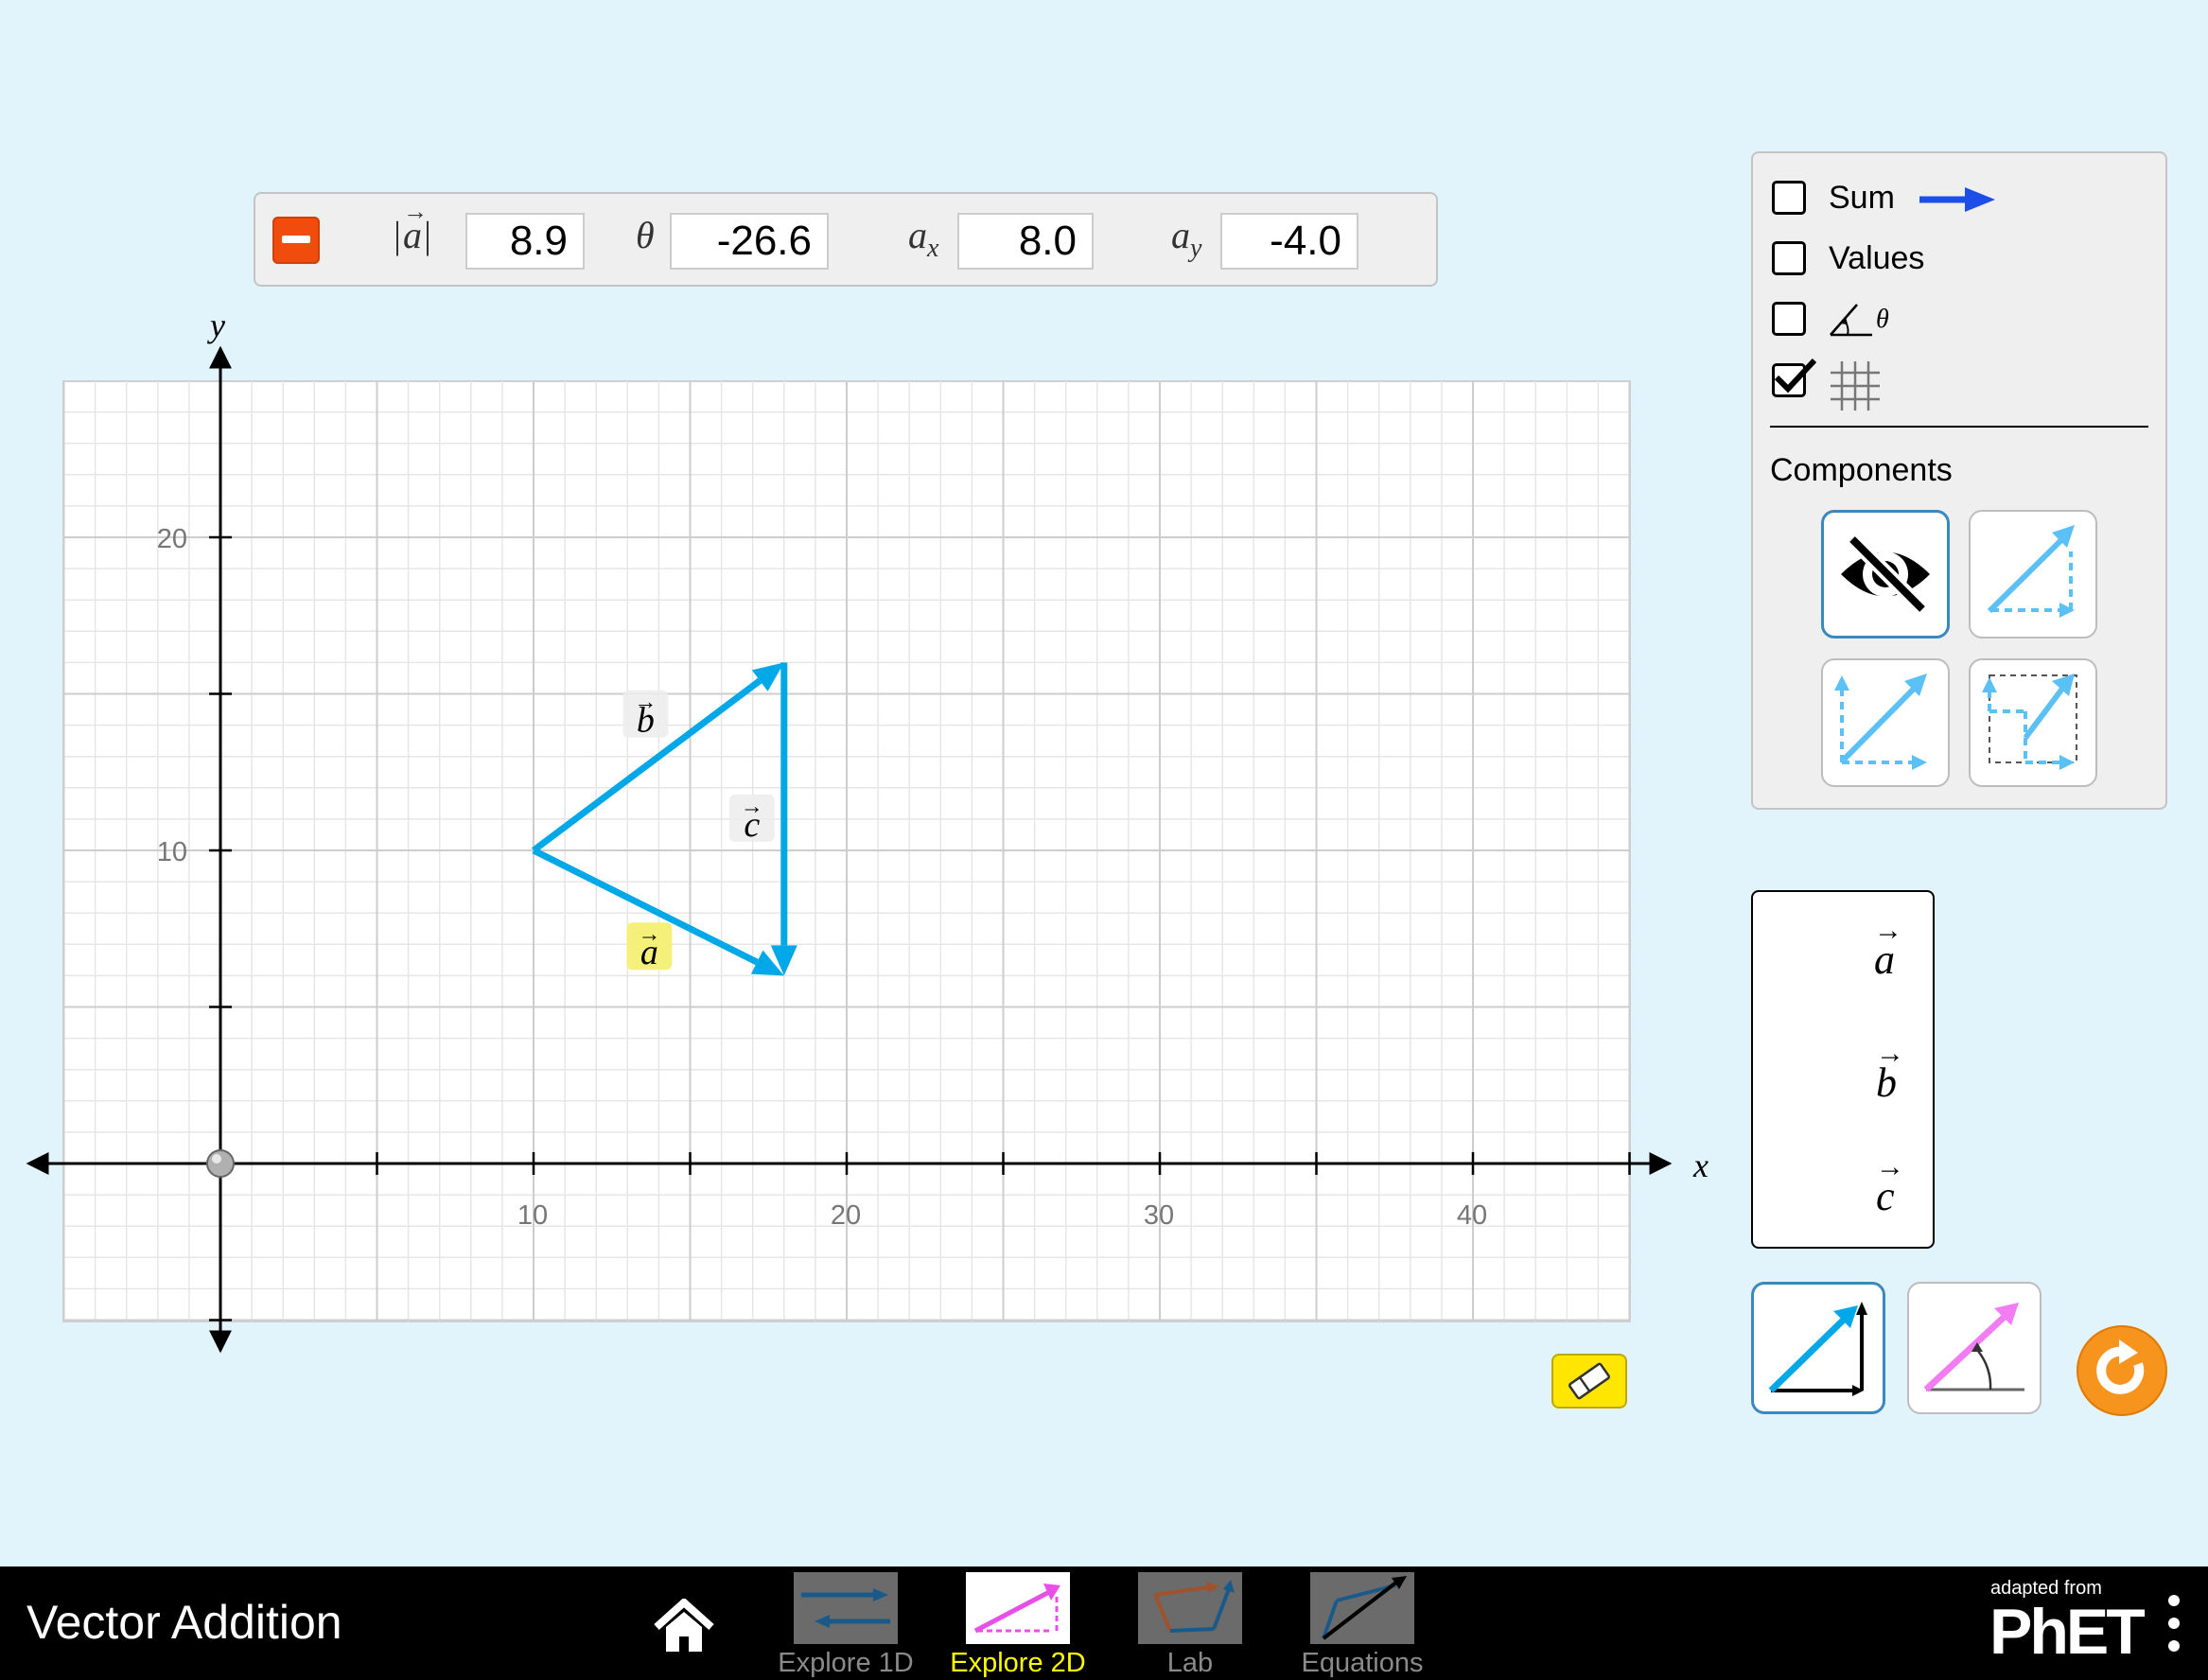  Describe the element at coordinates (533, 1215) in the screenshot. I see `x-tick-label: 10` at that location.